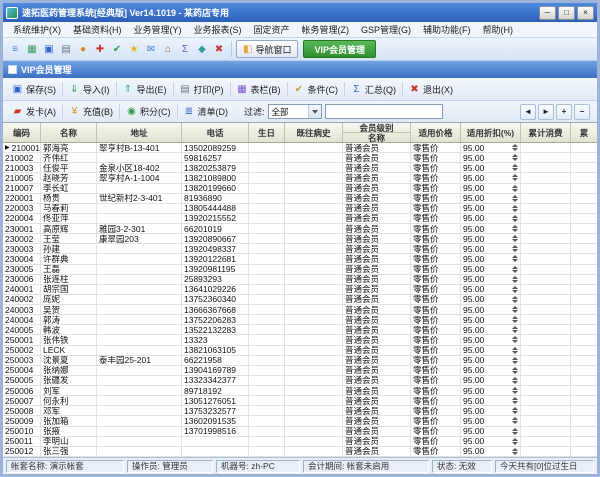  What do you see at coordinates (498, 29) in the screenshot?
I see `menu-item: 帮助(H)` at bounding box center [498, 29].